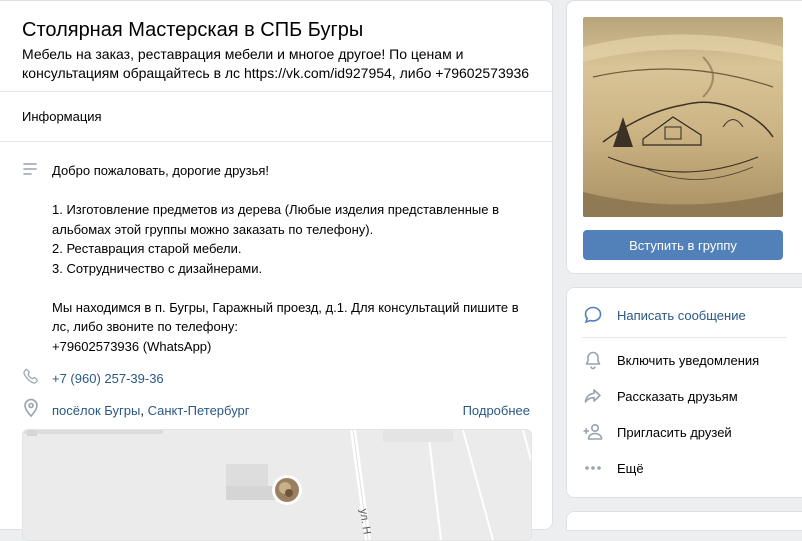 The height and width of the screenshot is (541, 802). Describe the element at coordinates (62, 116) in the screenshot. I see `info-header-label: Информация` at that location.